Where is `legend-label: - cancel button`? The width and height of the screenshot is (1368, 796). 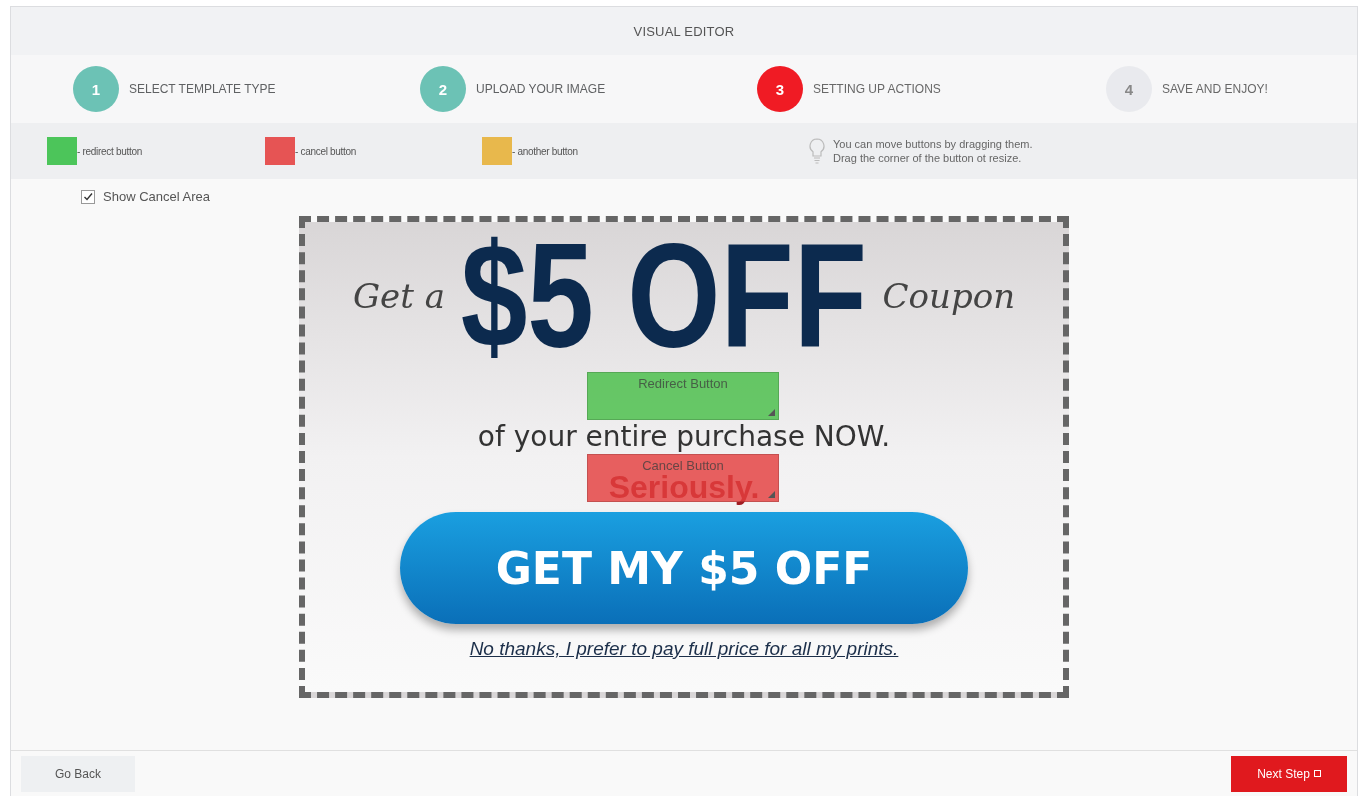 legend-label: - cancel button is located at coordinates (326, 151).